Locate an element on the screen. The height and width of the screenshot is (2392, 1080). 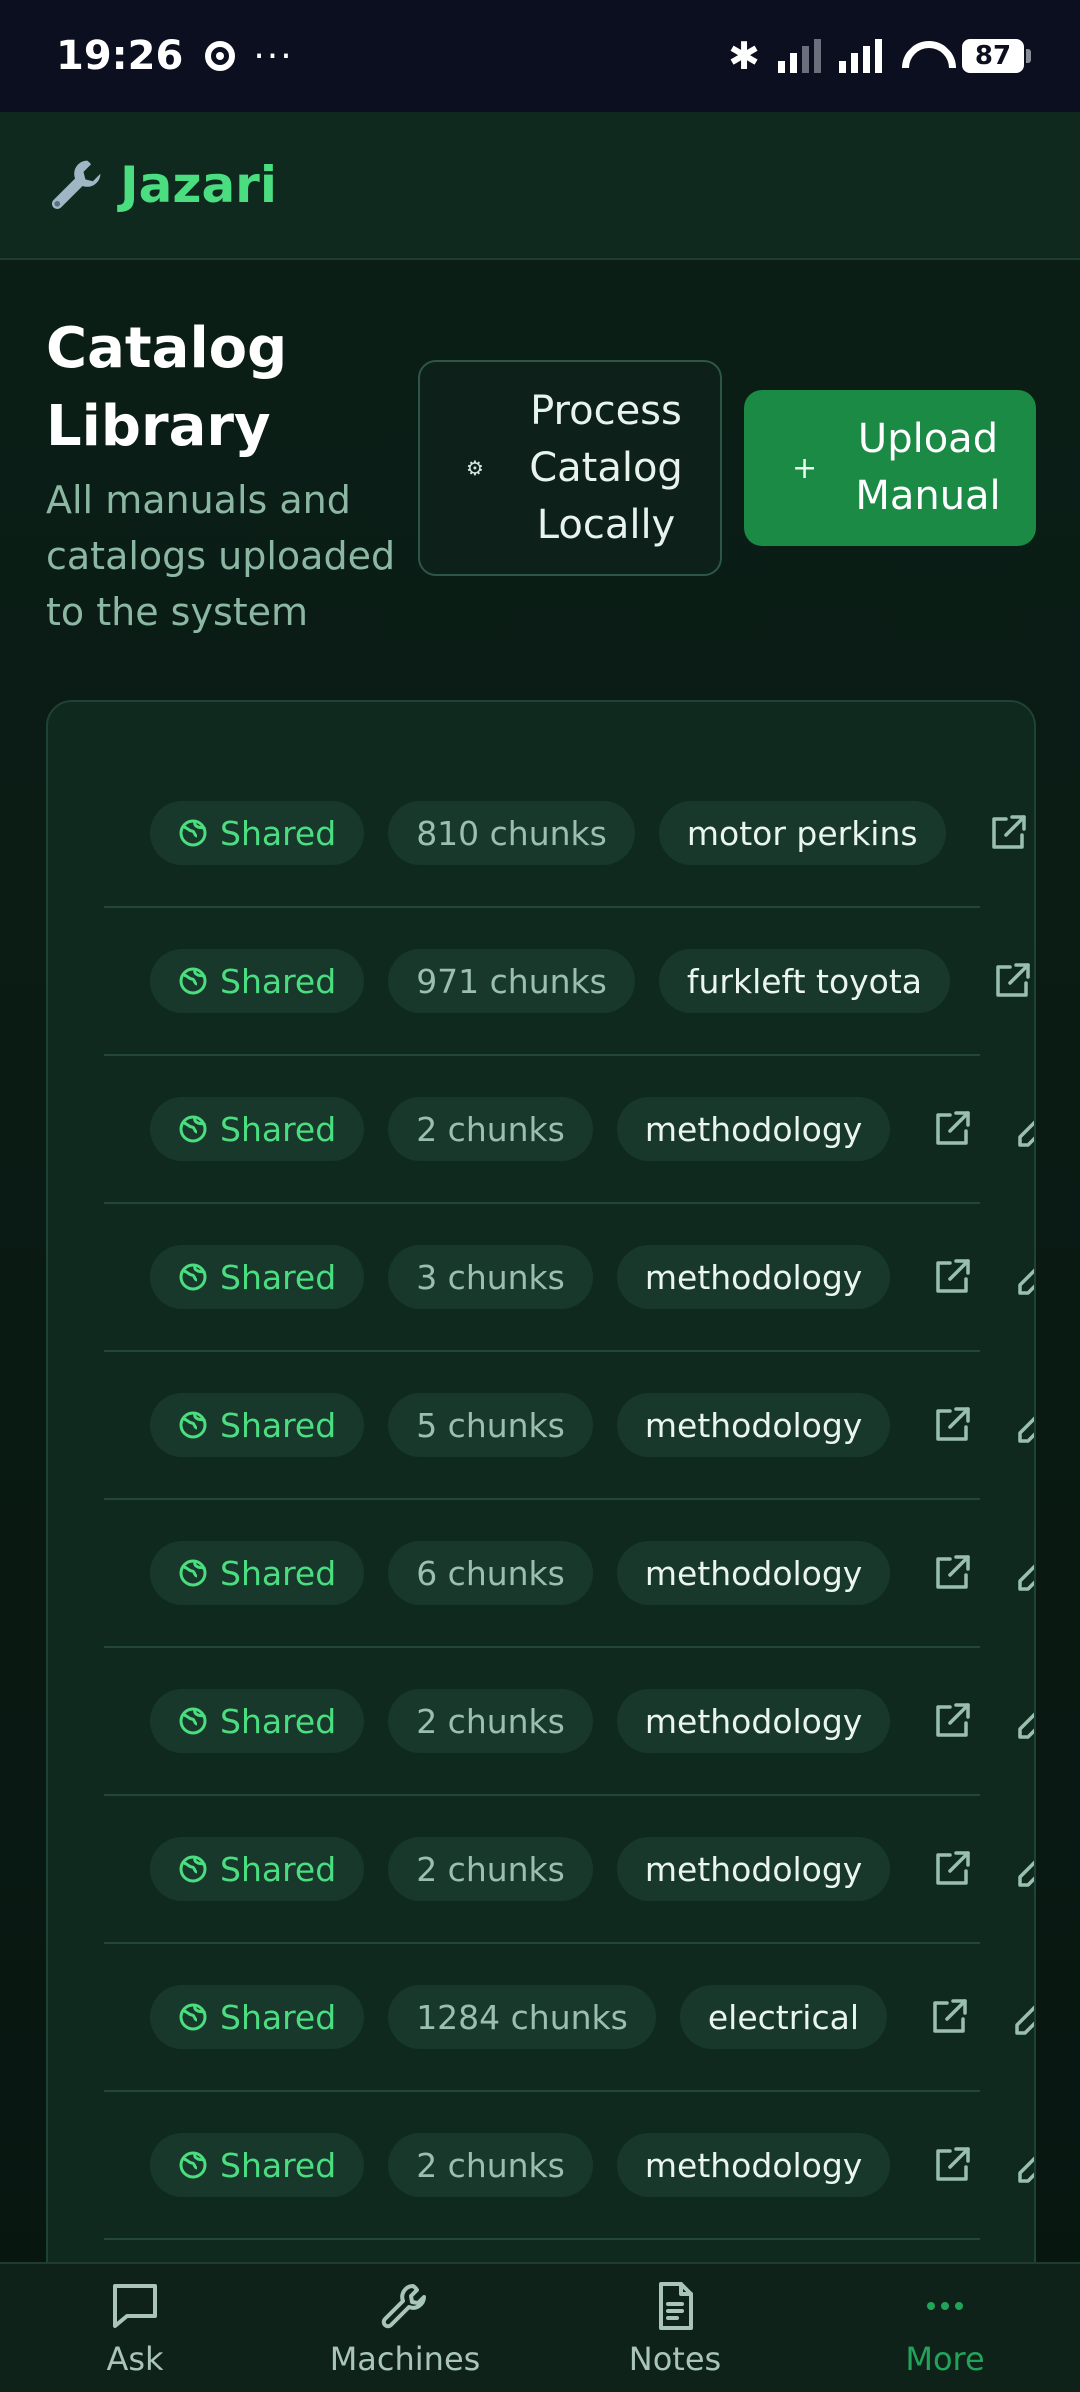
catalog-row: Shared 971 chunks furkleft toyota is located at coordinates (567, 982).